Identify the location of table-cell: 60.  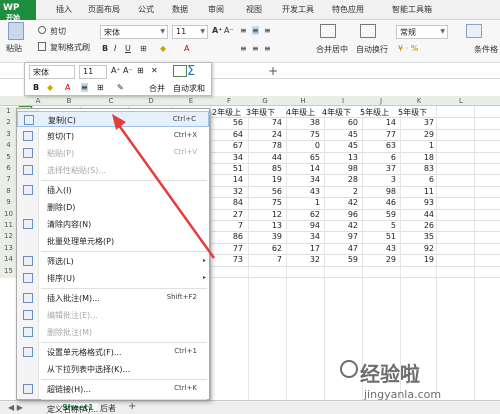
(341, 122).